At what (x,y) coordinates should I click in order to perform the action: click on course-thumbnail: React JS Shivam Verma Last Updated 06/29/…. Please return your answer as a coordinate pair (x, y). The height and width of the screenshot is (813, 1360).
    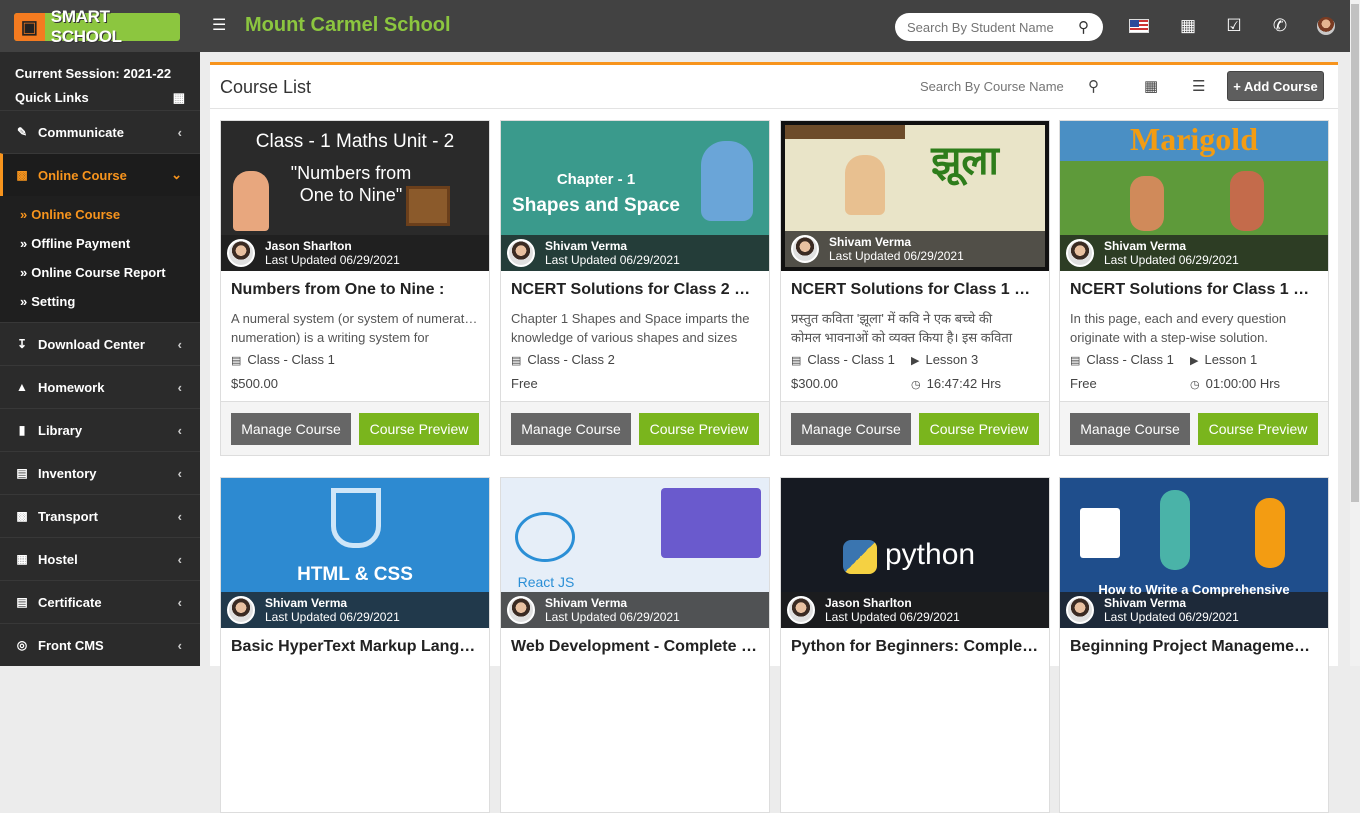
    Looking at the image, I should click on (635, 553).